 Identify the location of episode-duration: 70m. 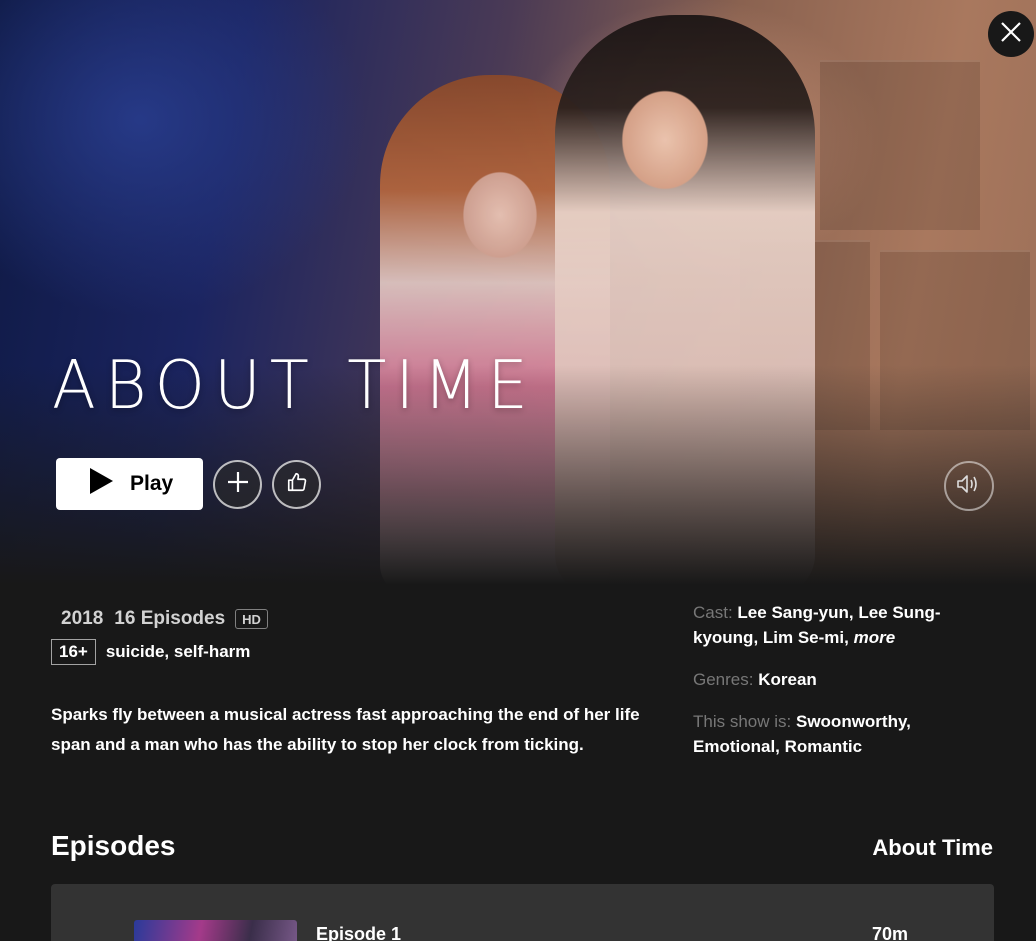
(889, 932).